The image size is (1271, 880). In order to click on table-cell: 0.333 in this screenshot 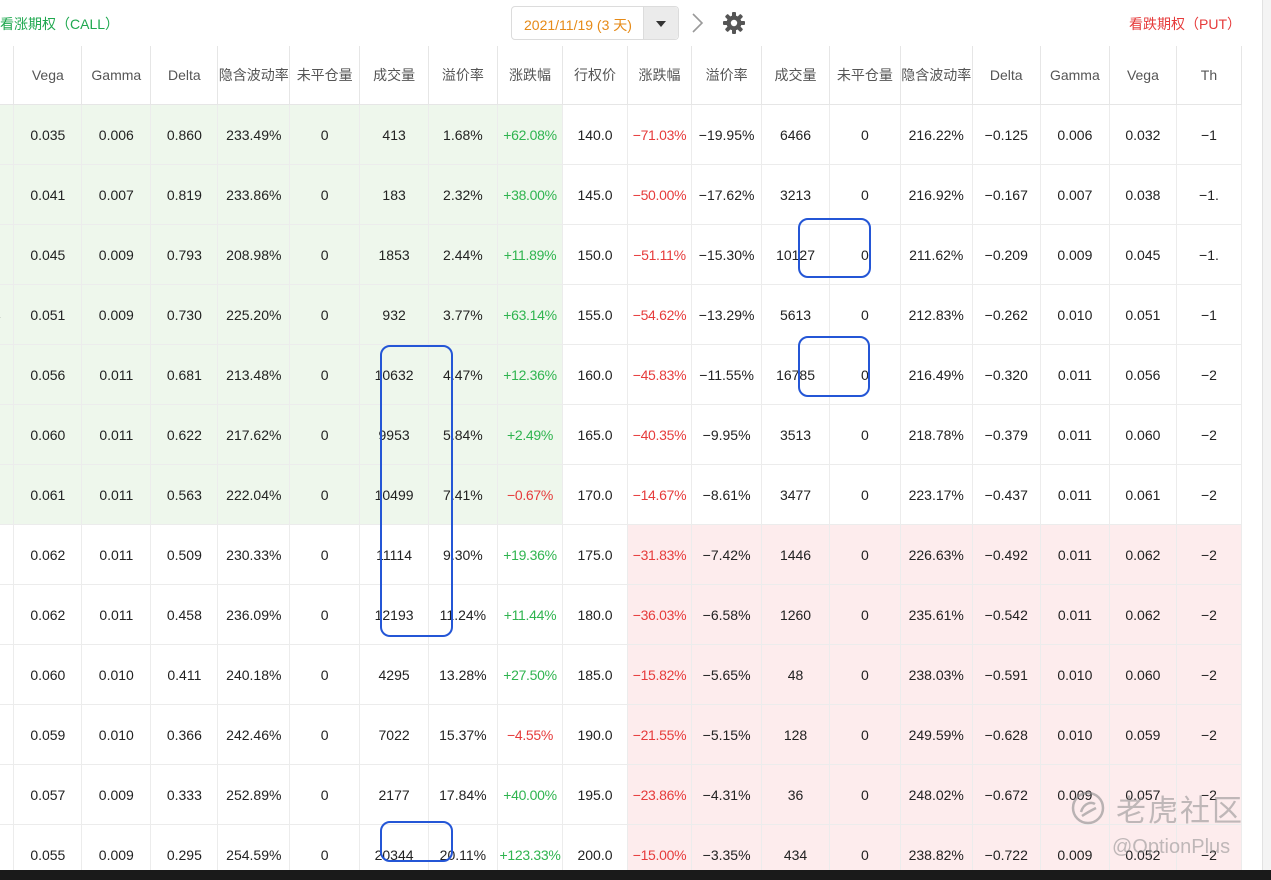, I will do `click(184, 794)`.